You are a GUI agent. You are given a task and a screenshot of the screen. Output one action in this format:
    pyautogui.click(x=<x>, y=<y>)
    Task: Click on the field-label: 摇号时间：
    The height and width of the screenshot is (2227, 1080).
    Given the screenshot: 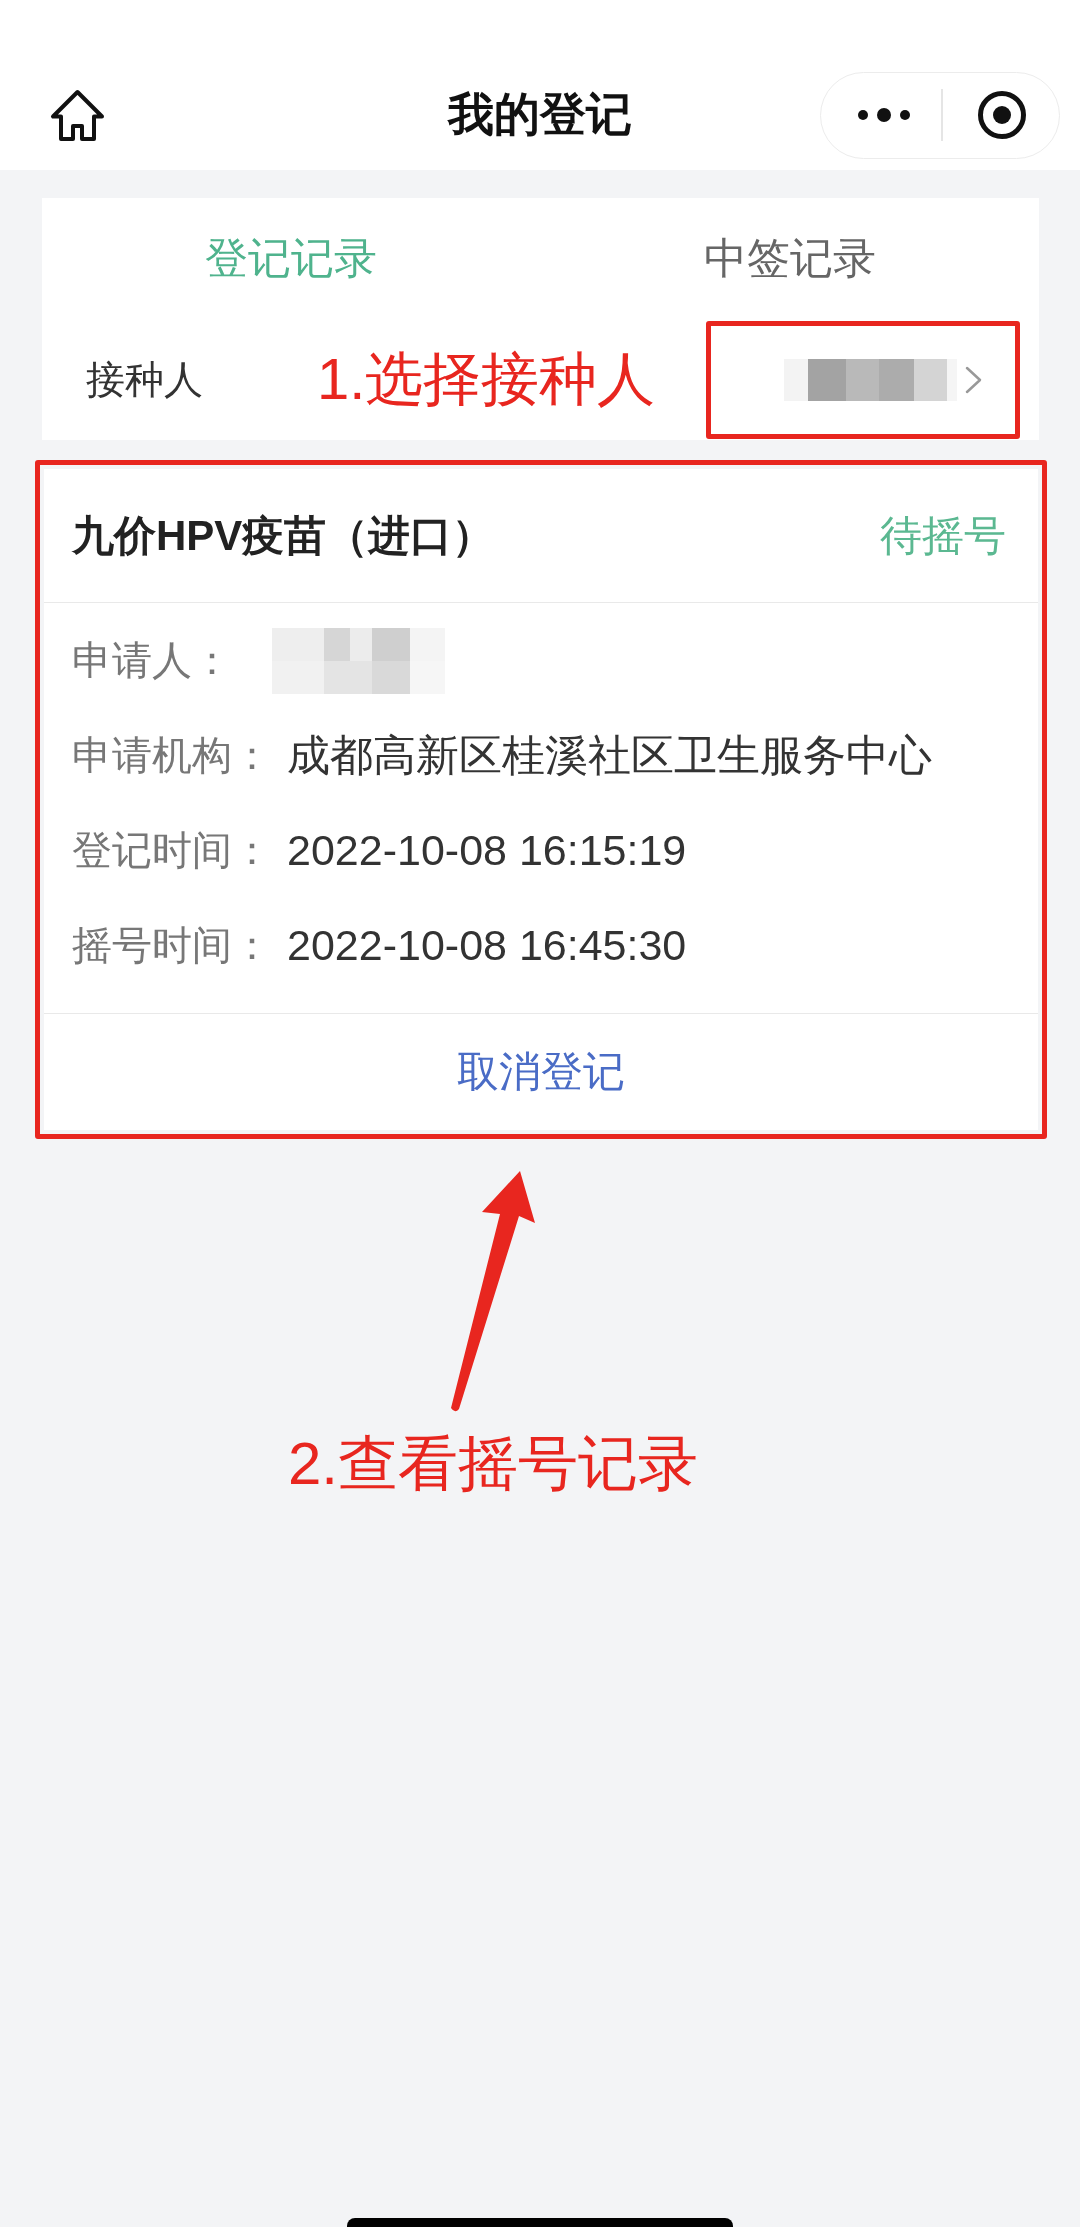 What is the action you would take?
    pyautogui.click(x=172, y=945)
    